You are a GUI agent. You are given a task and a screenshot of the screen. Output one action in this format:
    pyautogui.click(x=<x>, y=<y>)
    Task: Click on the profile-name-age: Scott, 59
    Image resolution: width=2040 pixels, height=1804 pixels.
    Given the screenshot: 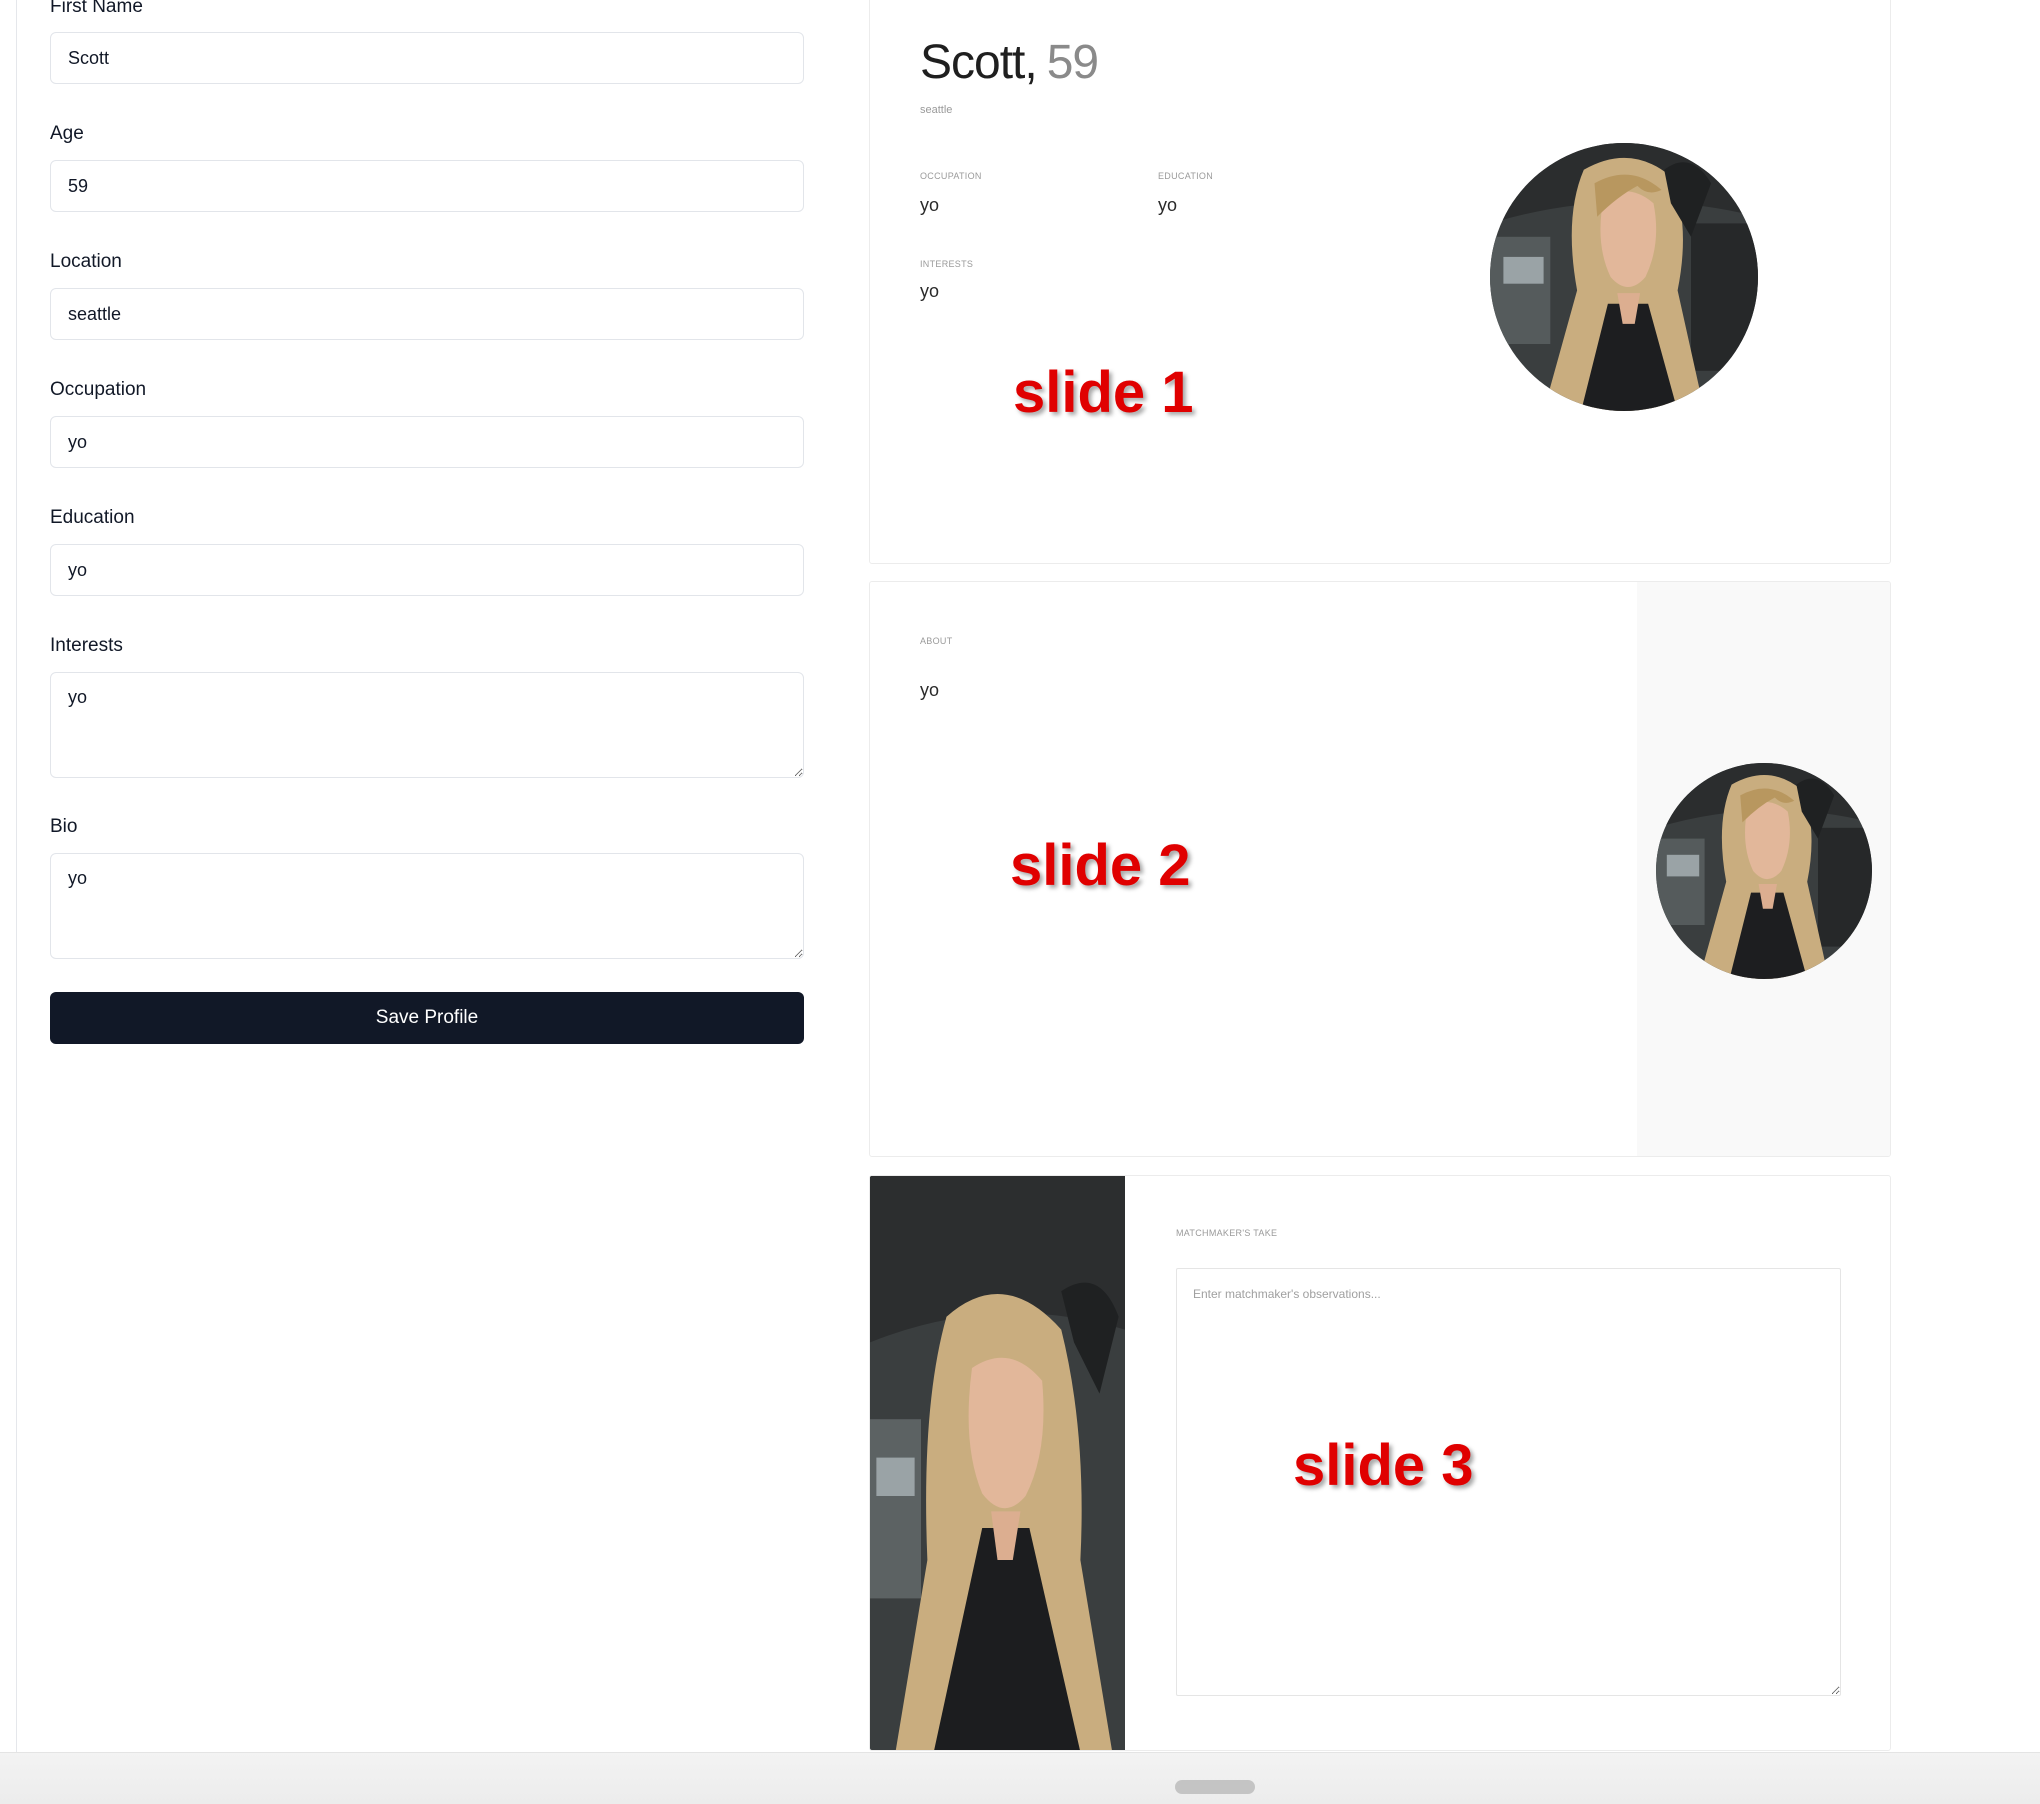 What is the action you would take?
    pyautogui.click(x=1009, y=62)
    